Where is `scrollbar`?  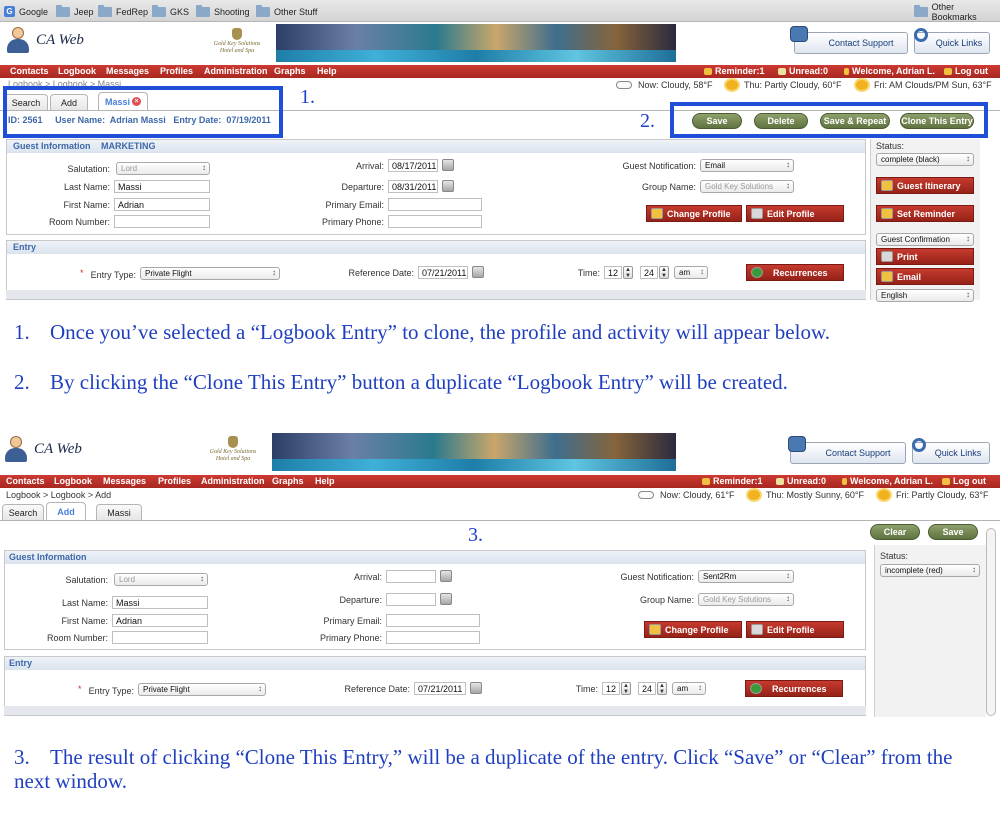 scrollbar is located at coordinates (991, 622).